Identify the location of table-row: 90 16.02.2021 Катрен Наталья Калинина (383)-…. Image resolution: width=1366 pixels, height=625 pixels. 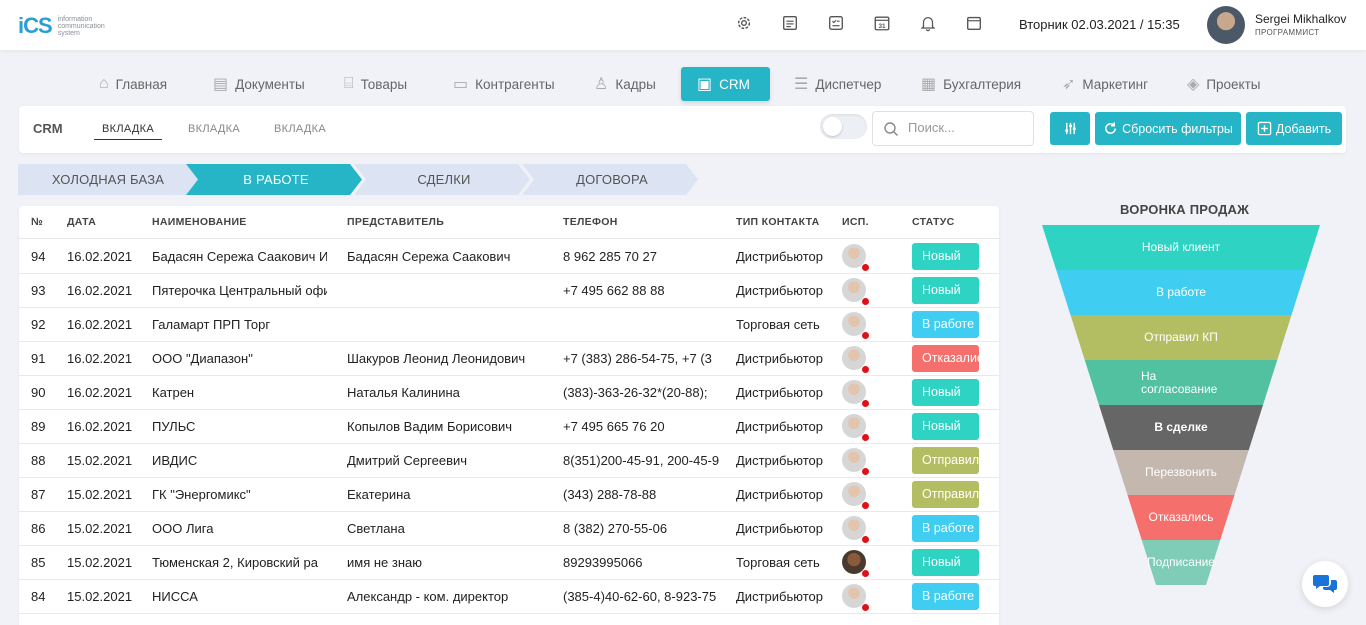
(509, 393).